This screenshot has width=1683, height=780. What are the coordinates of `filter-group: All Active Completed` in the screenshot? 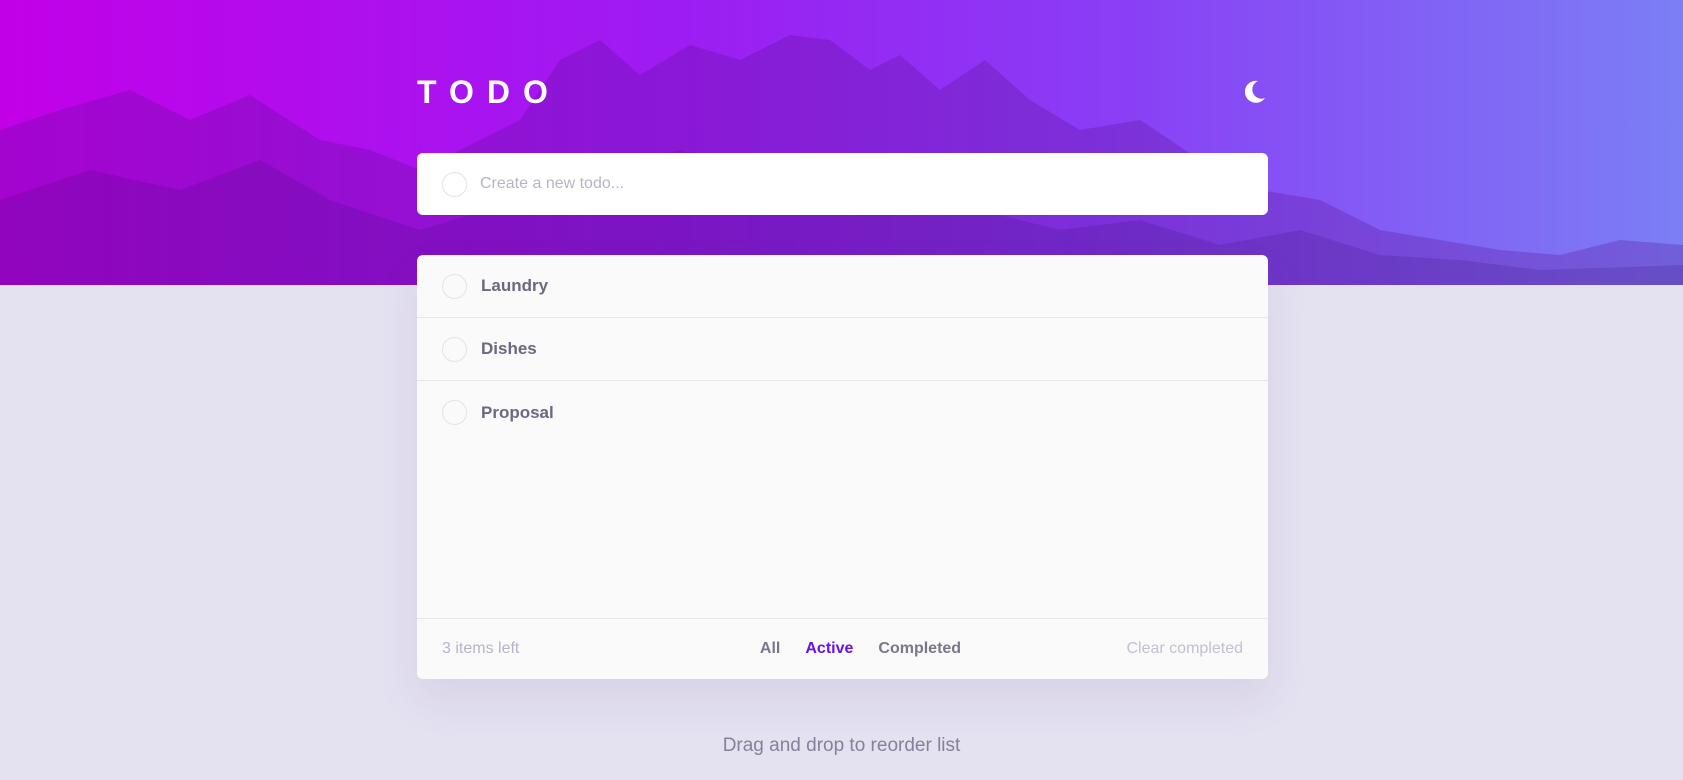 It's located at (860, 649).